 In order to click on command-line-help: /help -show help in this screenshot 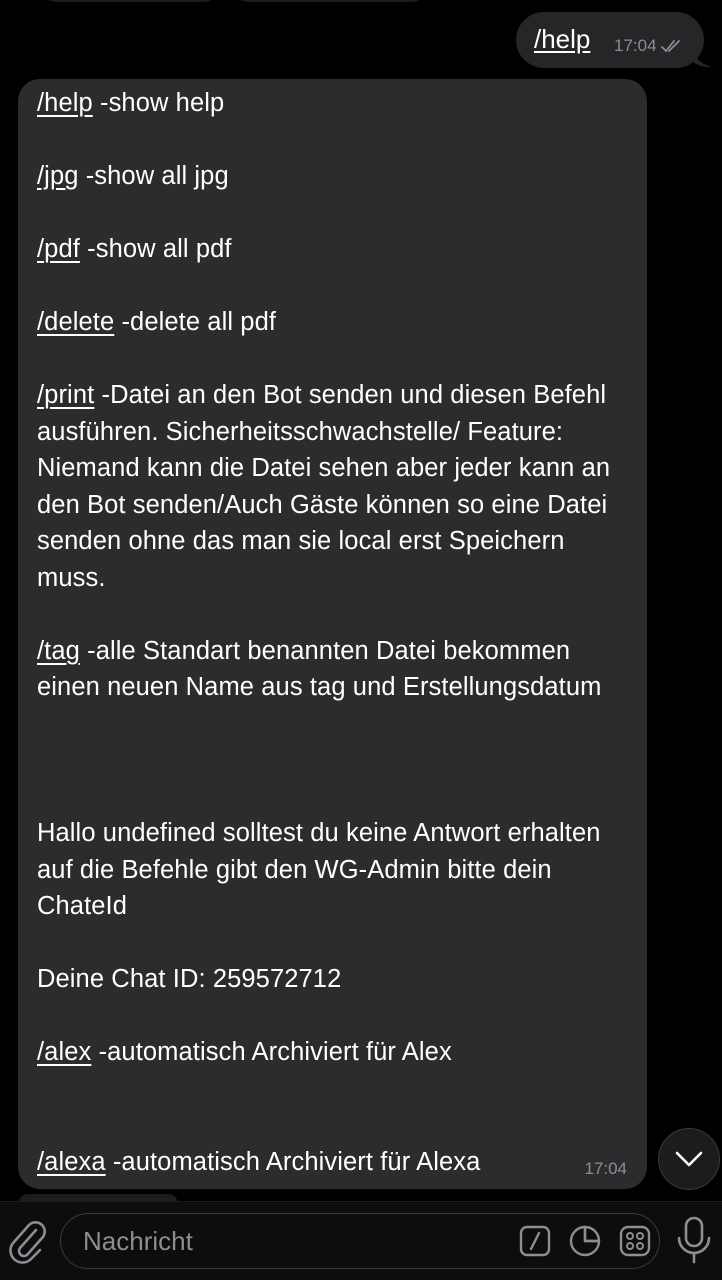, I will do `click(337, 103)`.